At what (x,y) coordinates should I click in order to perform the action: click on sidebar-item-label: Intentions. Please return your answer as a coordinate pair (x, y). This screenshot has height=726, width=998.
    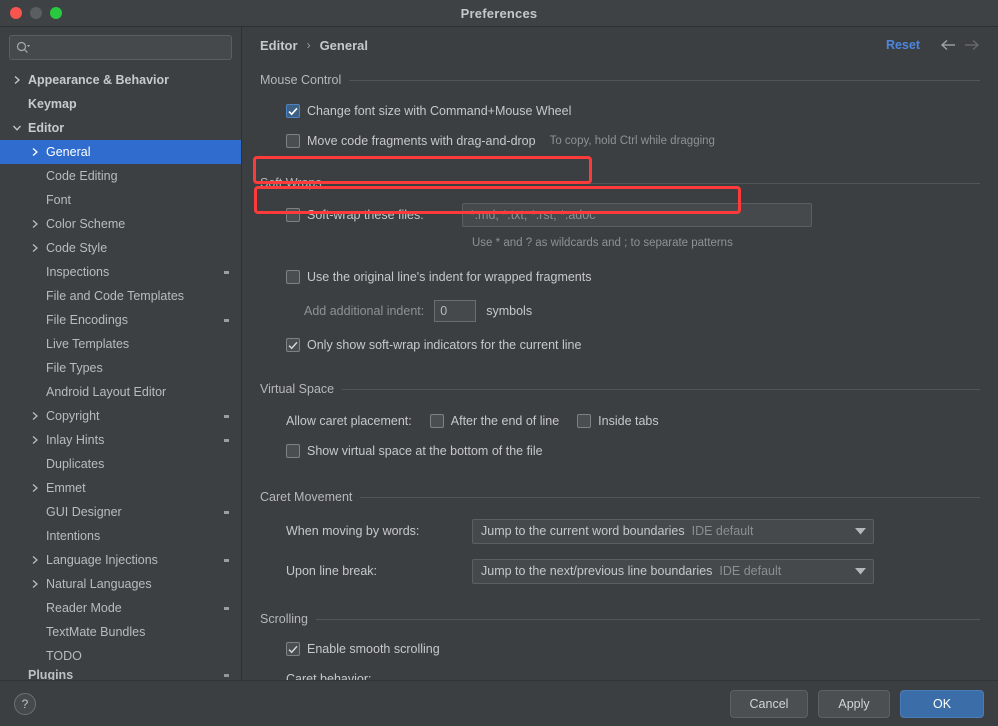
    Looking at the image, I should click on (73, 536).